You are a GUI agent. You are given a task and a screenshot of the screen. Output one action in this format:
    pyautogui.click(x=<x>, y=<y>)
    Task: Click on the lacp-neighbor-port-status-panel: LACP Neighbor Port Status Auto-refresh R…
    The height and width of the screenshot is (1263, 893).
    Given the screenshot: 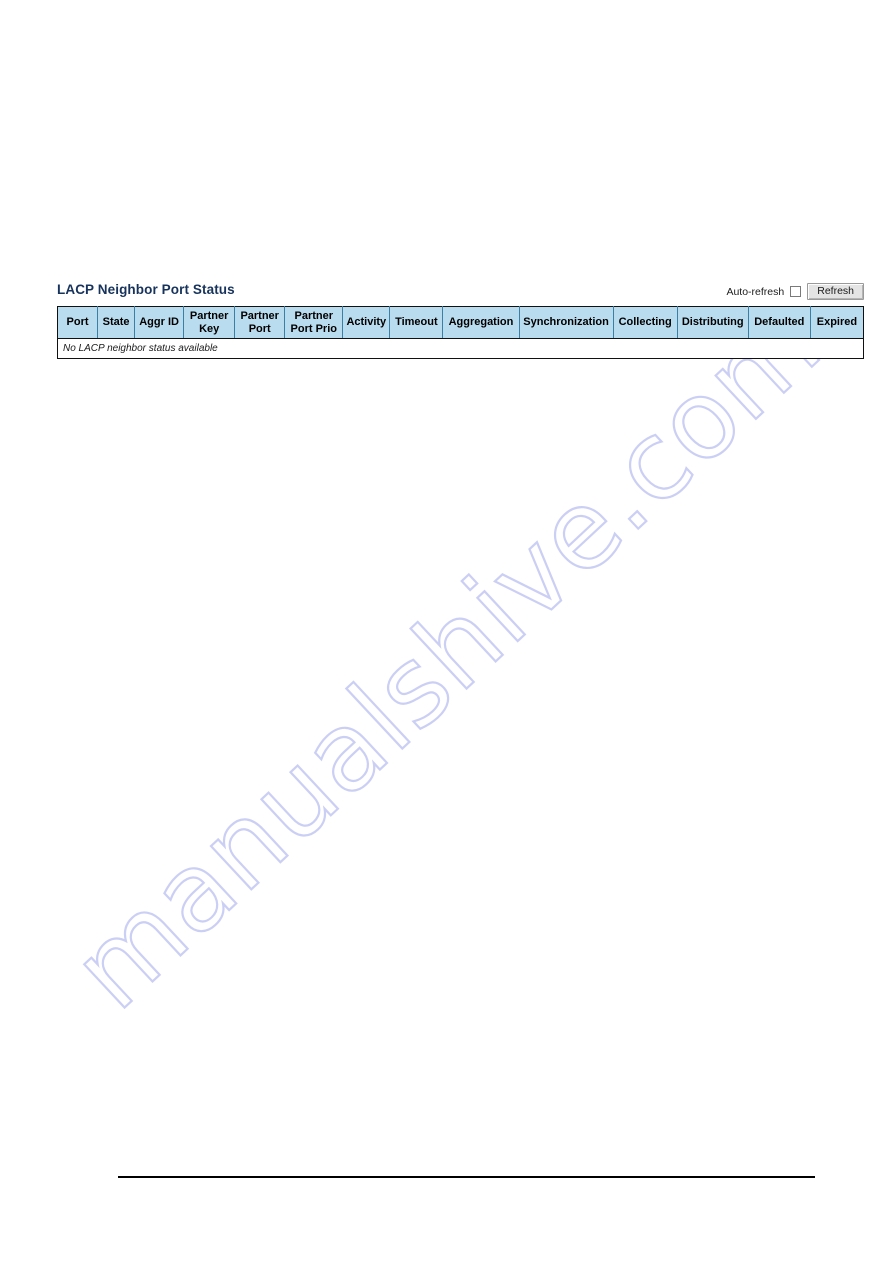 What is the action you would take?
    pyautogui.click(x=460, y=320)
    